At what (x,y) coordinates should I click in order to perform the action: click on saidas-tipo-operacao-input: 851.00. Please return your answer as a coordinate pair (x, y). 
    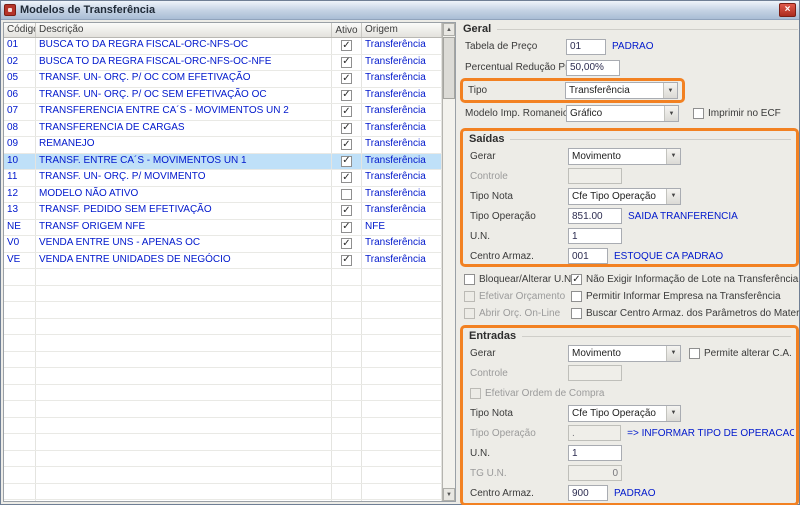
    Looking at the image, I should click on (595, 216).